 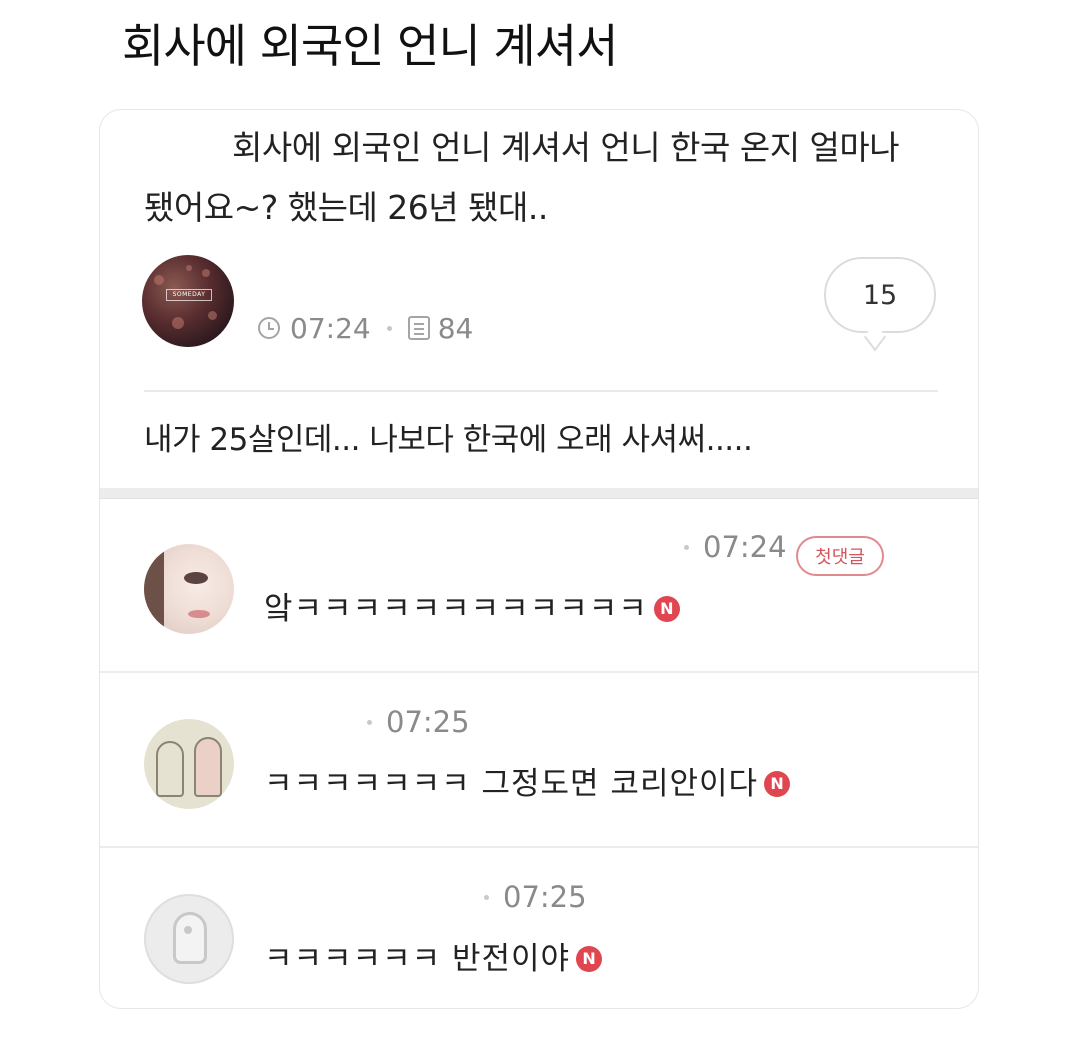 What do you see at coordinates (527, 784) in the screenshot?
I see `comment-text: ㅋㅋㅋㅋㅋㅋㅋ 그정도면 코리안이다 N` at bounding box center [527, 784].